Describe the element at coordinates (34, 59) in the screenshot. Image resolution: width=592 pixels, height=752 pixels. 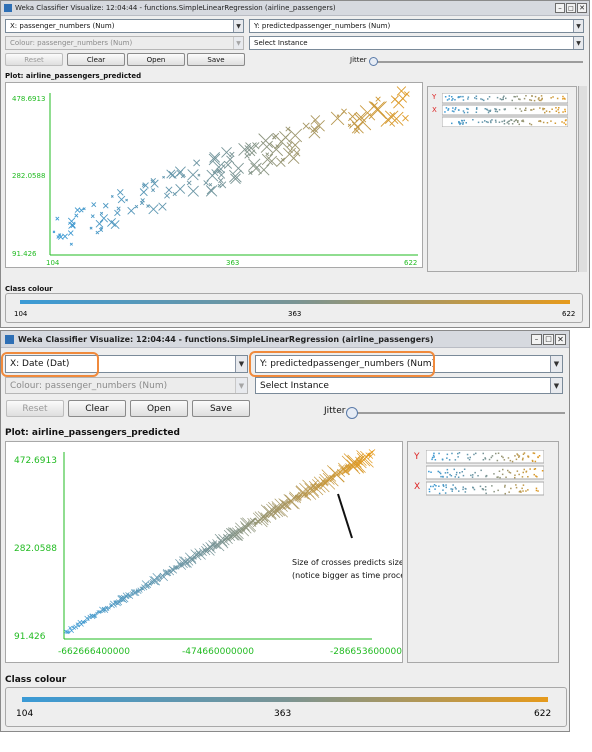
I see `top-reset-button: Reset` at that location.